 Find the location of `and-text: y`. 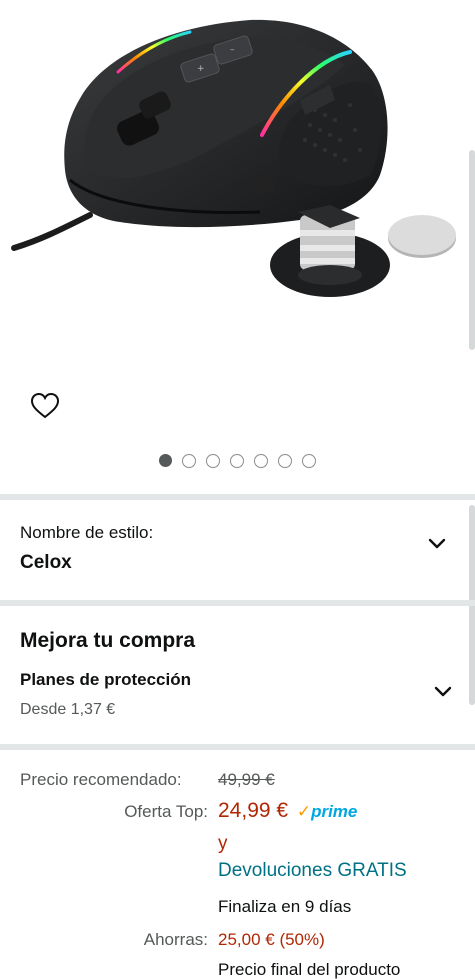

and-text: y is located at coordinates (223, 843).